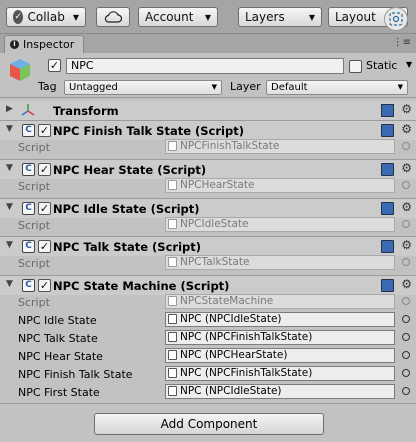  I want to click on cloud-button, so click(113, 17).